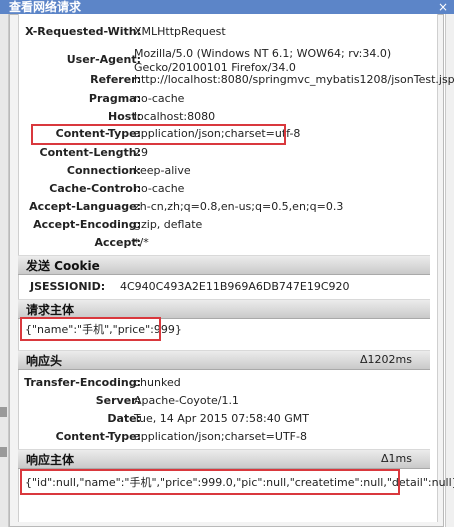 The image size is (454, 527). Describe the element at coordinates (180, 31) in the screenshot. I see `header-value: XMLHttpRequest` at that location.